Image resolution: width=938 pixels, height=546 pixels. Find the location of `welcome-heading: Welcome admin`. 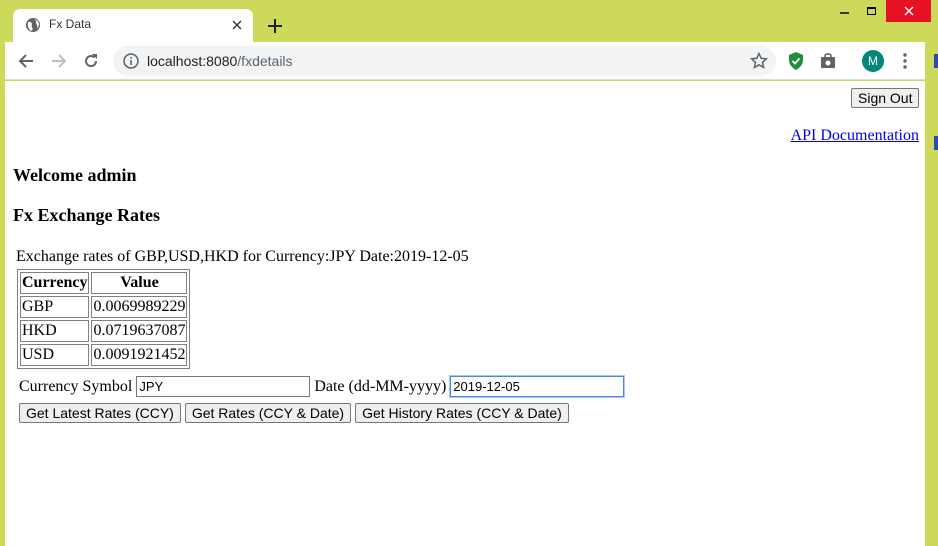

welcome-heading: Welcome admin is located at coordinates (75, 175).